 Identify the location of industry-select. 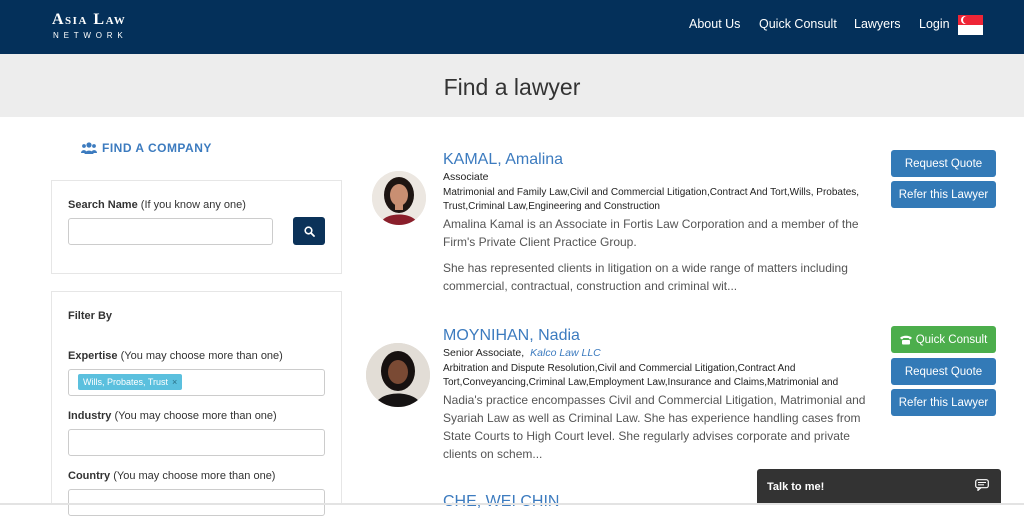
(196, 442).